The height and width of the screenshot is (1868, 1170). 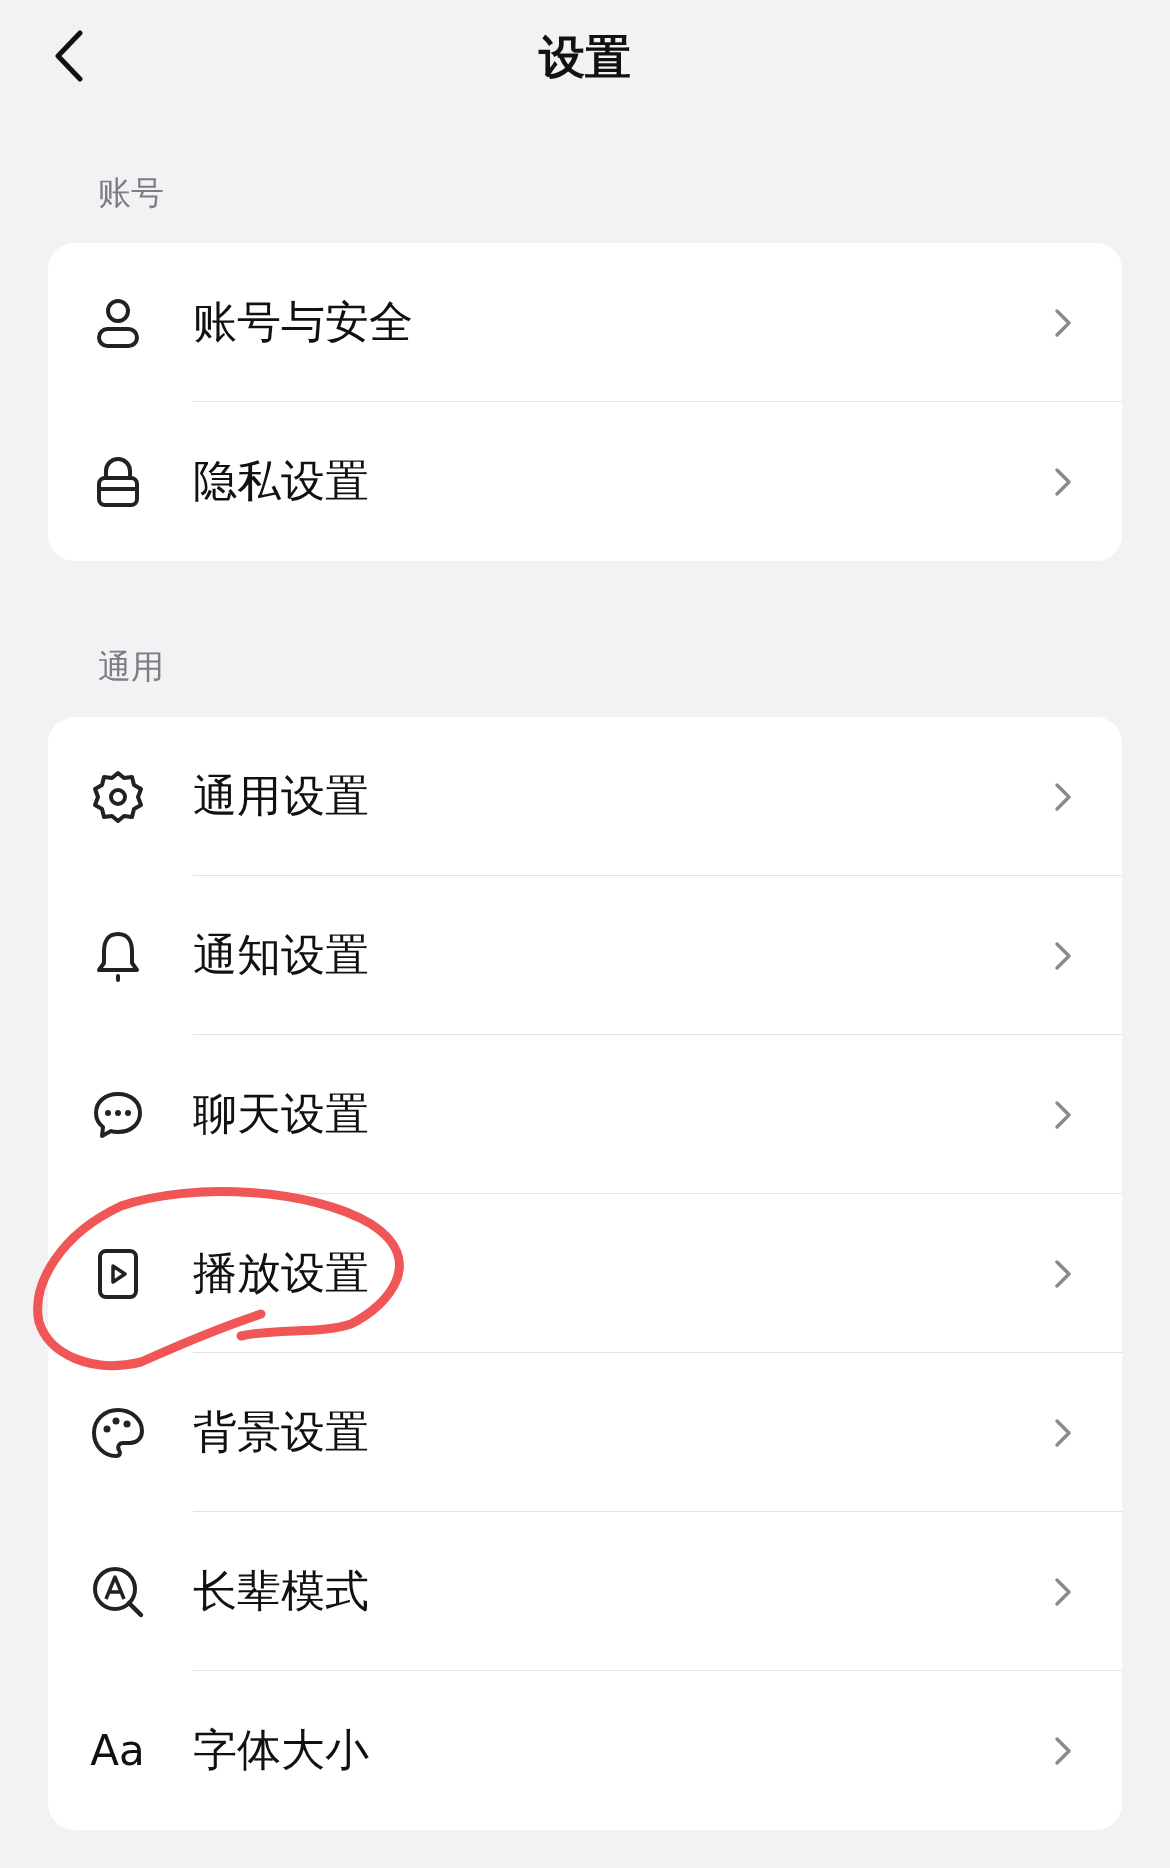 What do you see at coordinates (281, 1273) in the screenshot?
I see `item-label: 播放设置` at bounding box center [281, 1273].